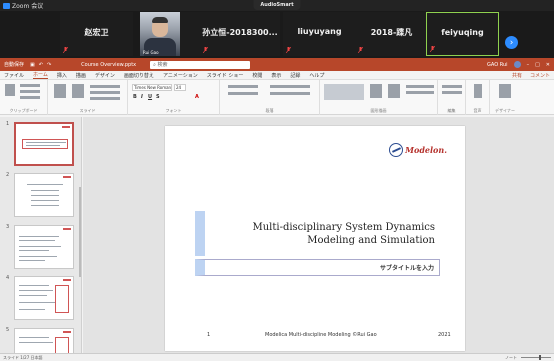 The height and width of the screenshot is (361, 554). Describe the element at coordinates (197, 97) in the screenshot. I see `font-color-button: A` at that location.